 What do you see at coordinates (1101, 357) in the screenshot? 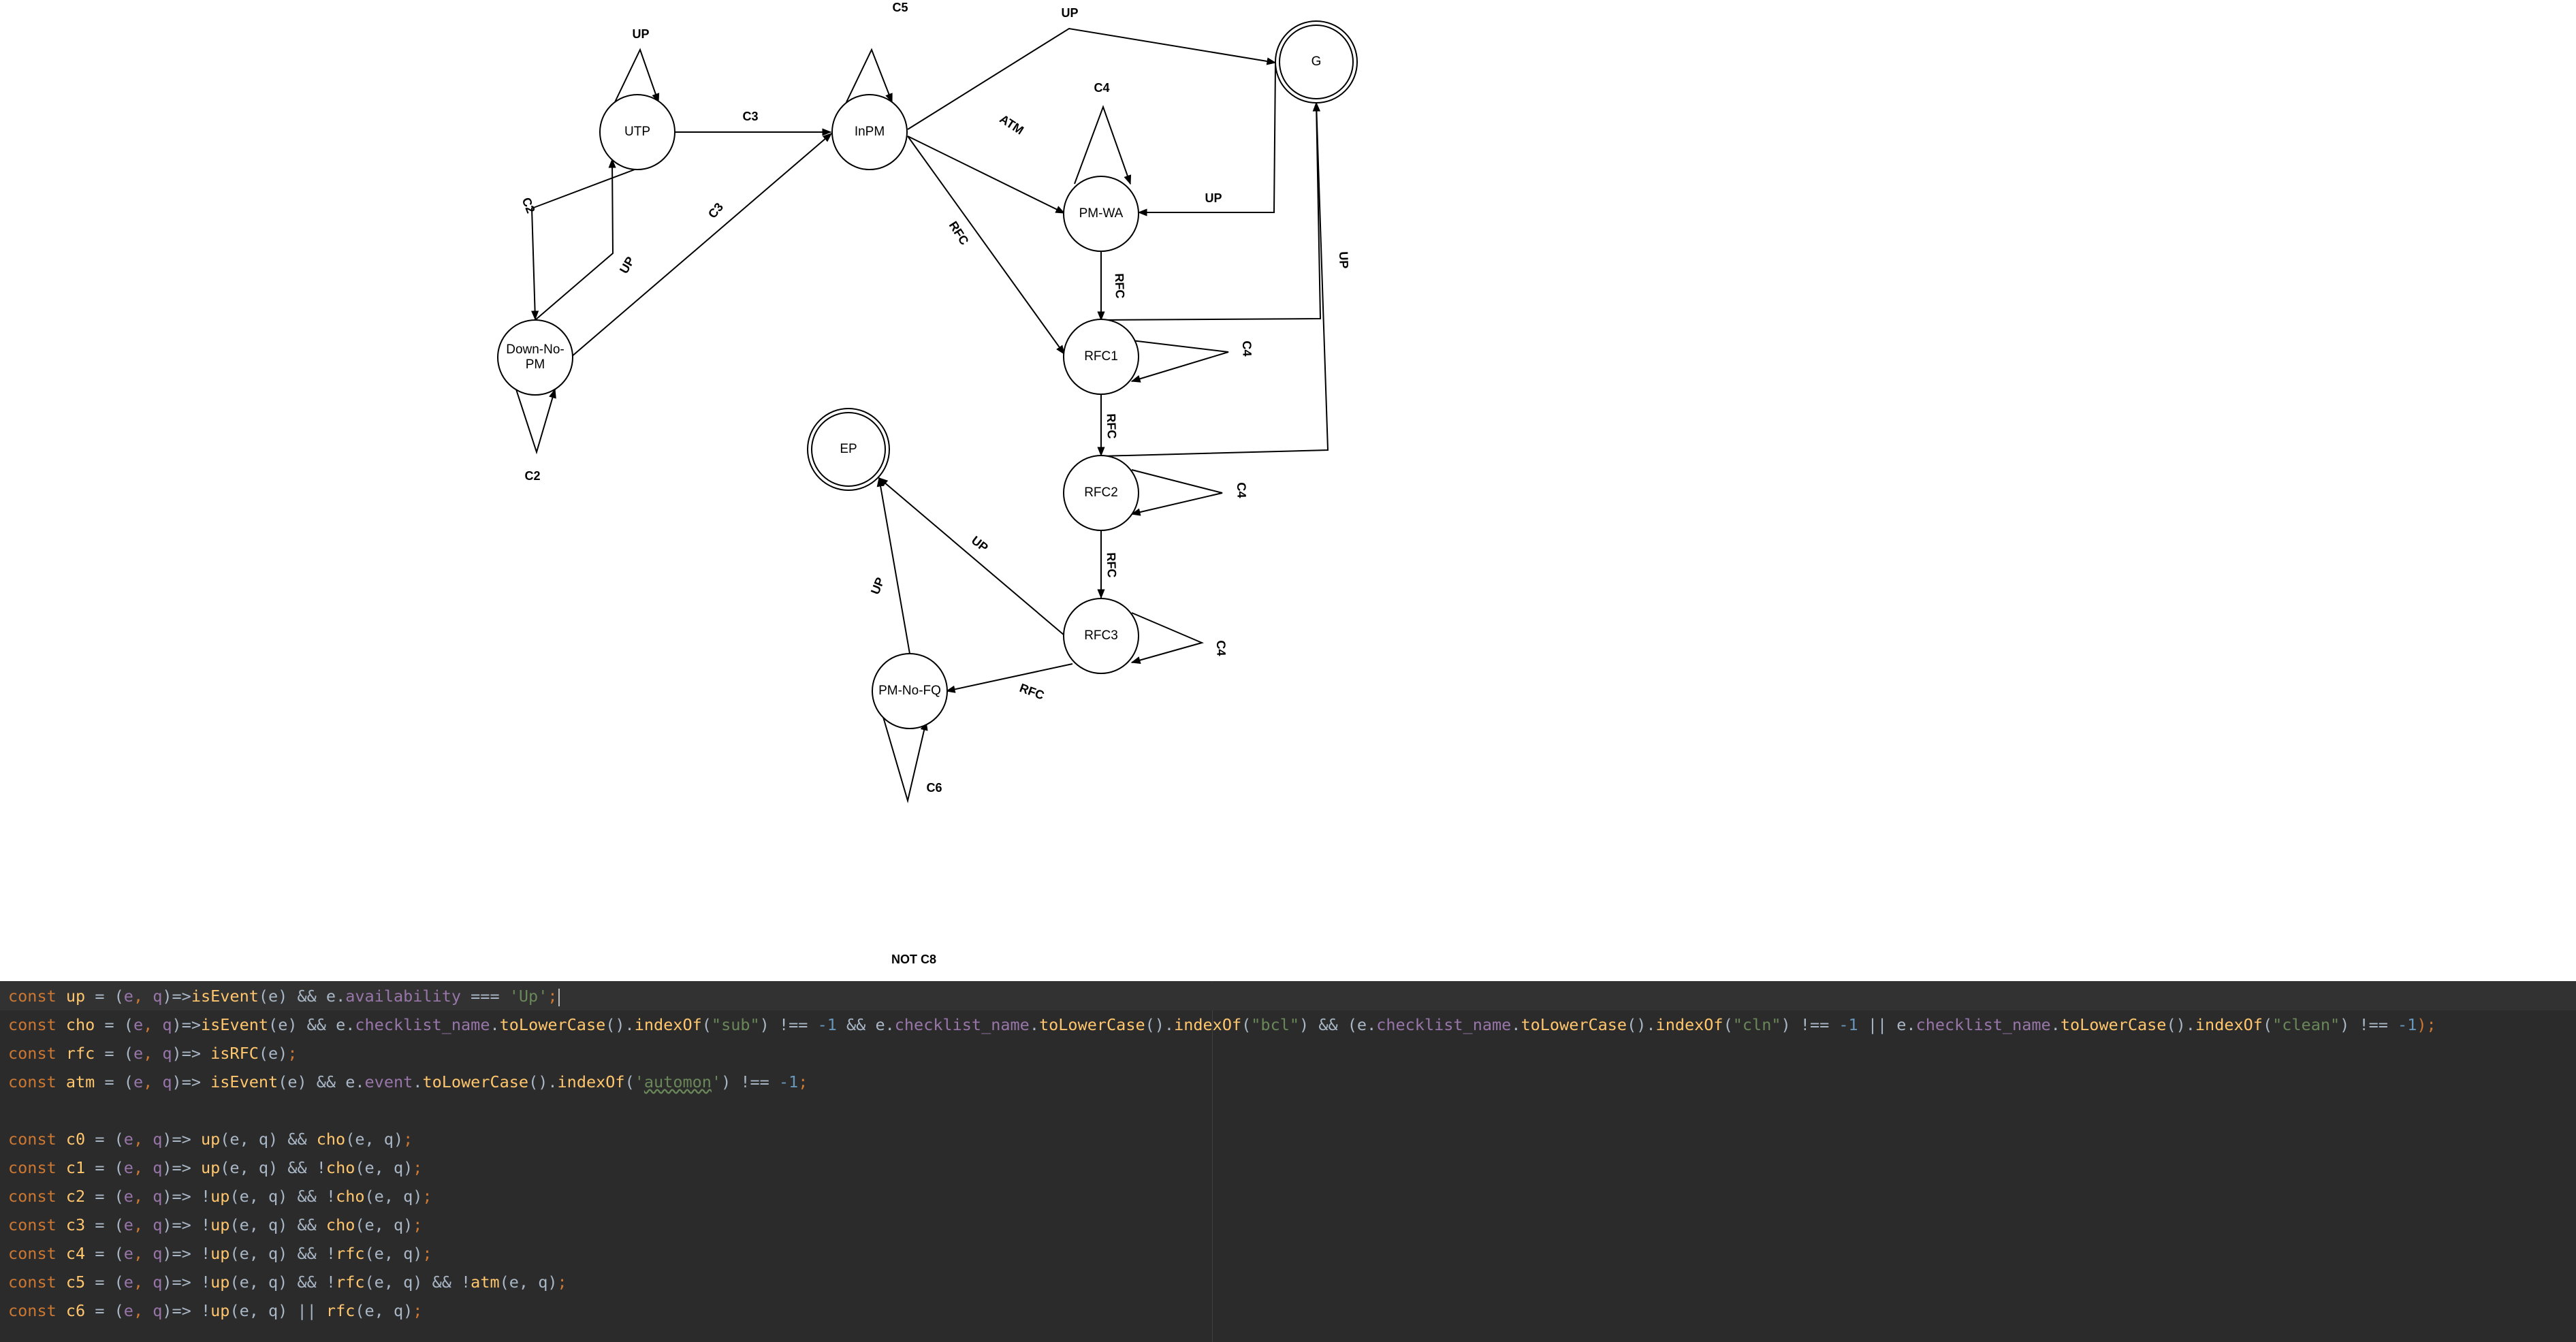
I see `state-rfc1: RFC1` at bounding box center [1101, 357].